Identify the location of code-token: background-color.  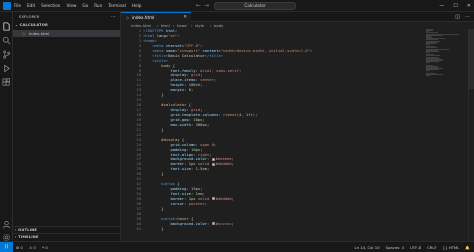
(189, 223).